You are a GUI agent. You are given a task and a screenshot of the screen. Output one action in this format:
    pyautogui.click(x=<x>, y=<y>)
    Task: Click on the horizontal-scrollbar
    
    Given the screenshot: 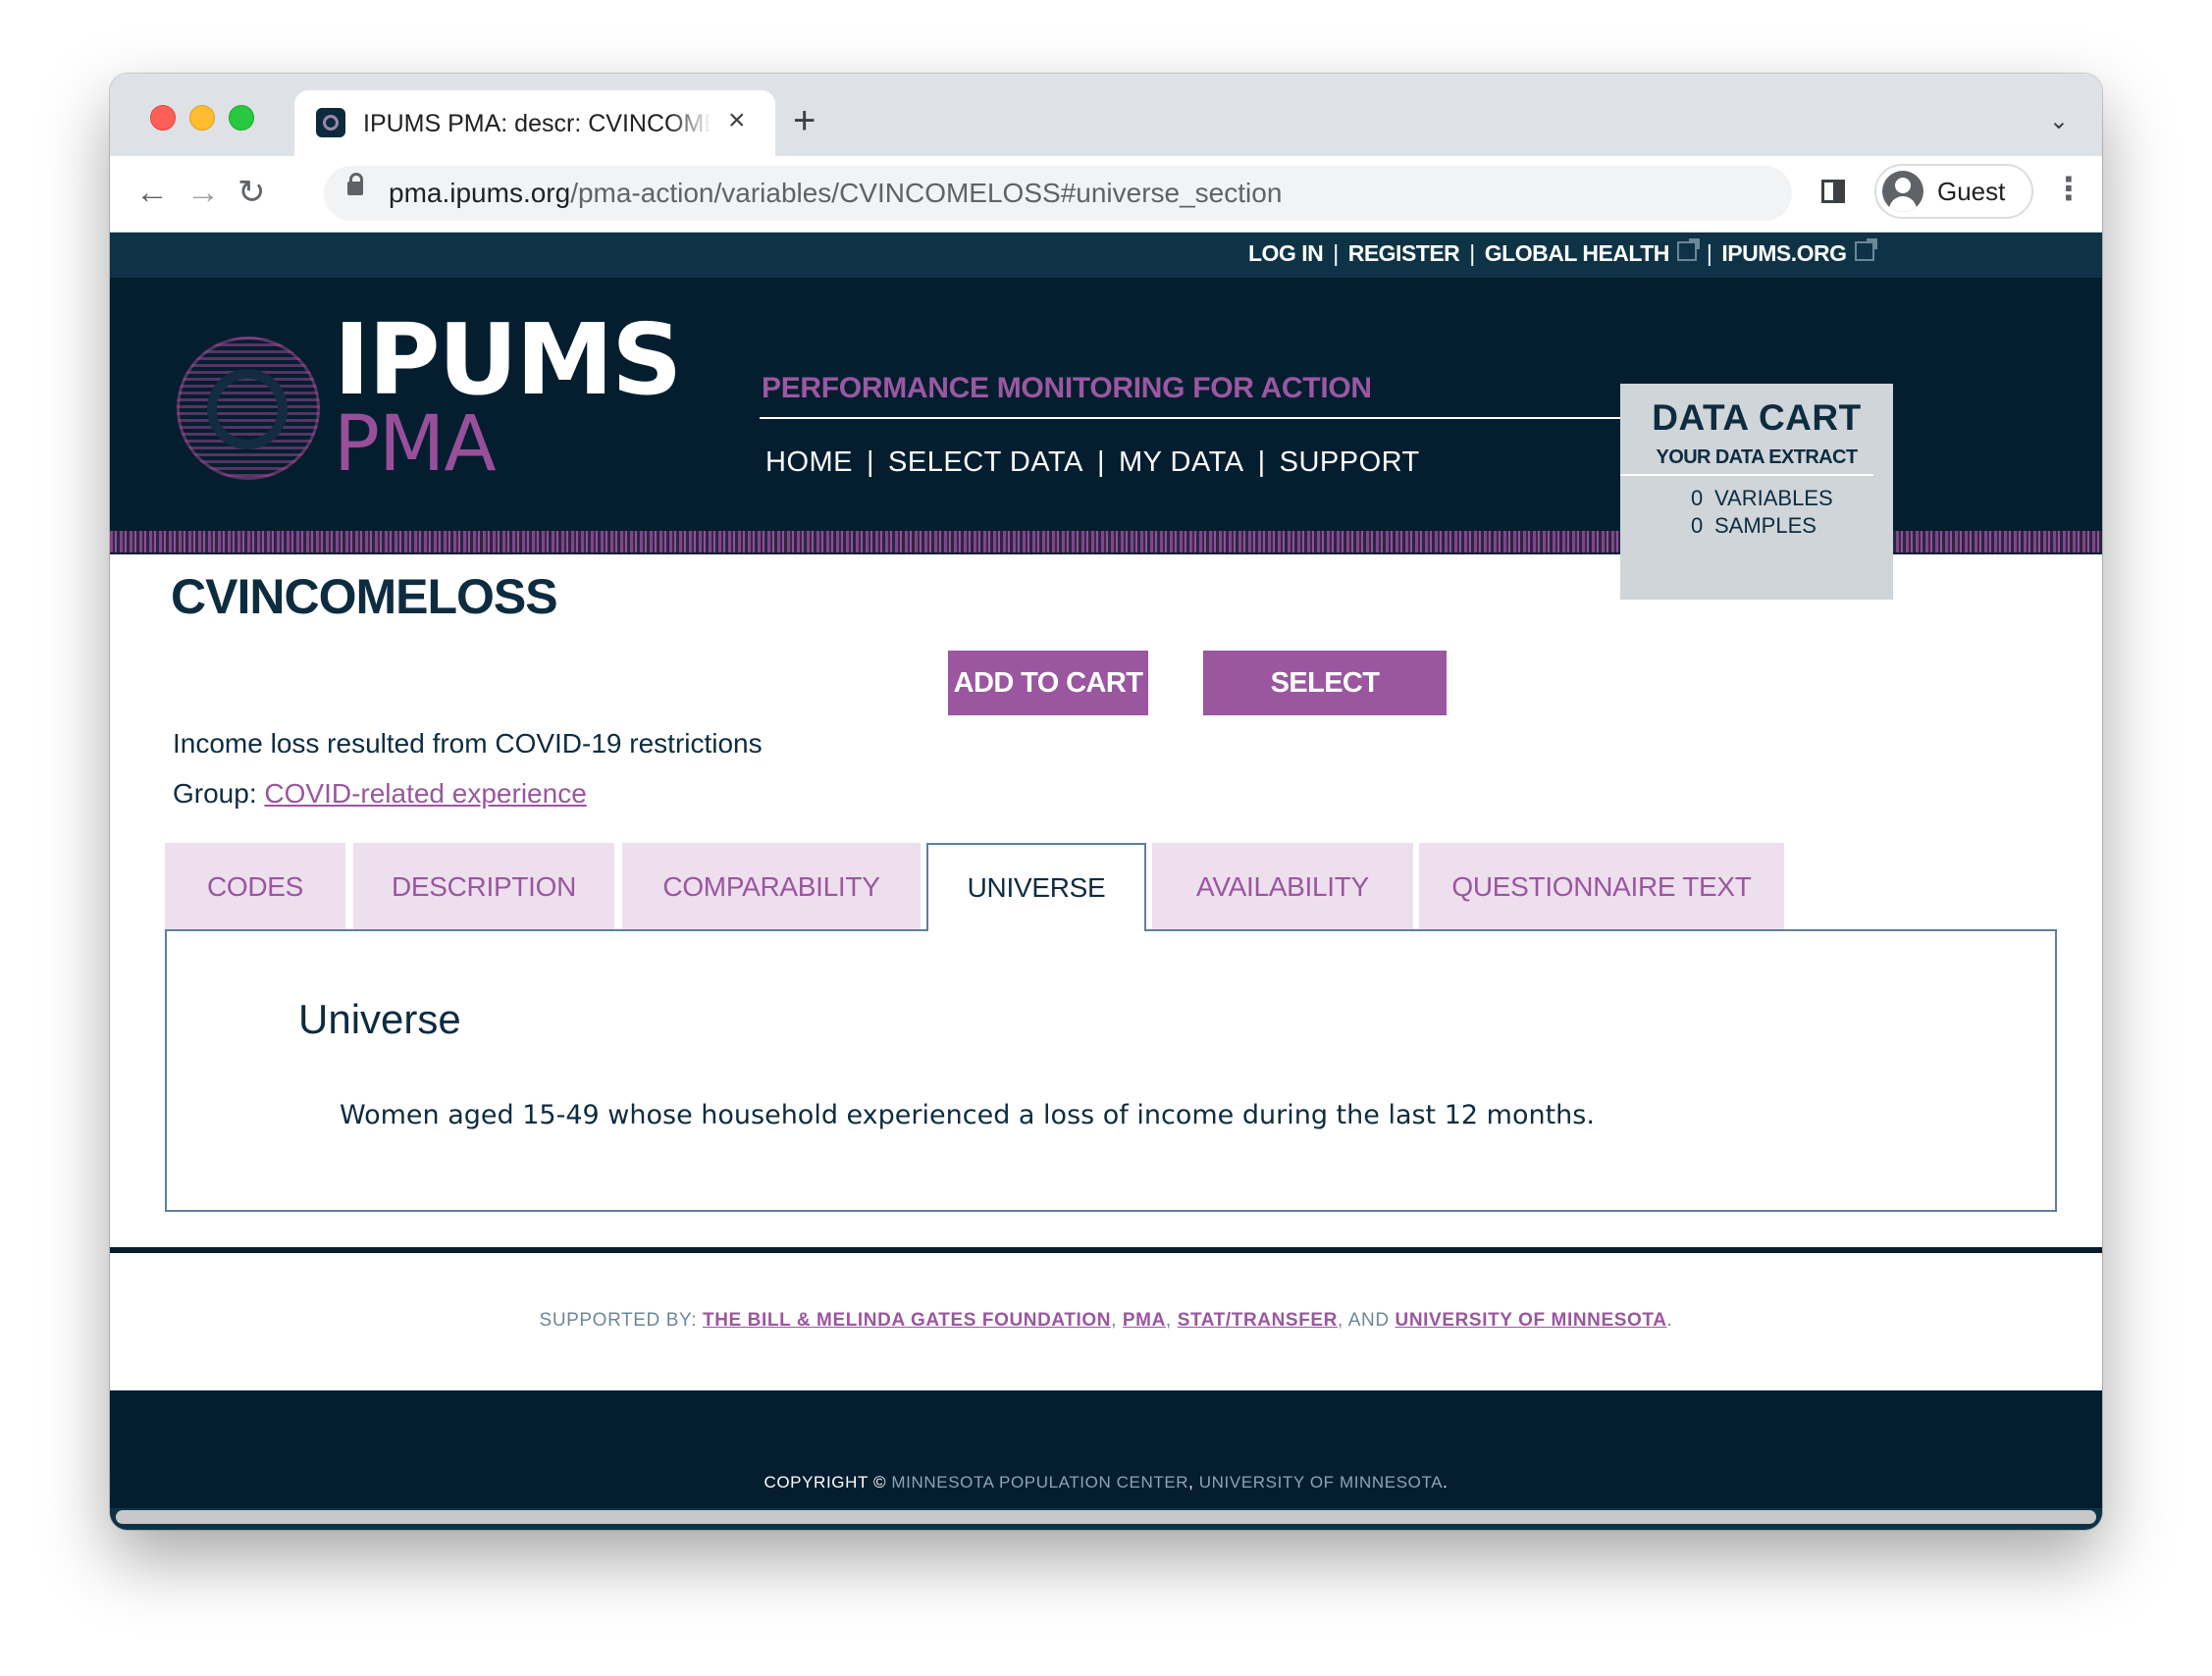 What is the action you would take?
    pyautogui.click(x=1106, y=1517)
    